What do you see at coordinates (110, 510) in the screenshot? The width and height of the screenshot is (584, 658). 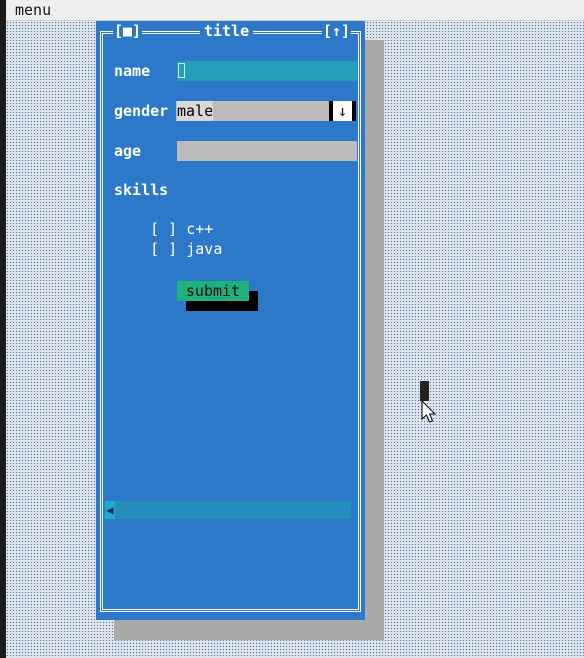 I see `scroll-left-arrow-icon: ◀` at bounding box center [110, 510].